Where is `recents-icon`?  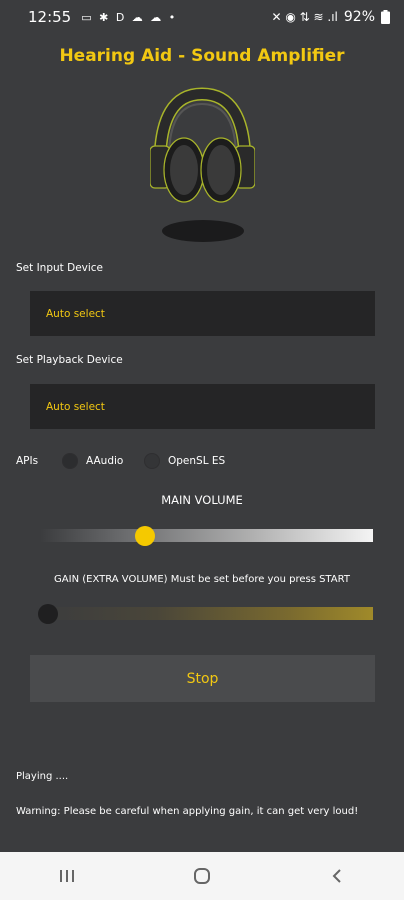
recents-icon is located at coordinates (67, 876).